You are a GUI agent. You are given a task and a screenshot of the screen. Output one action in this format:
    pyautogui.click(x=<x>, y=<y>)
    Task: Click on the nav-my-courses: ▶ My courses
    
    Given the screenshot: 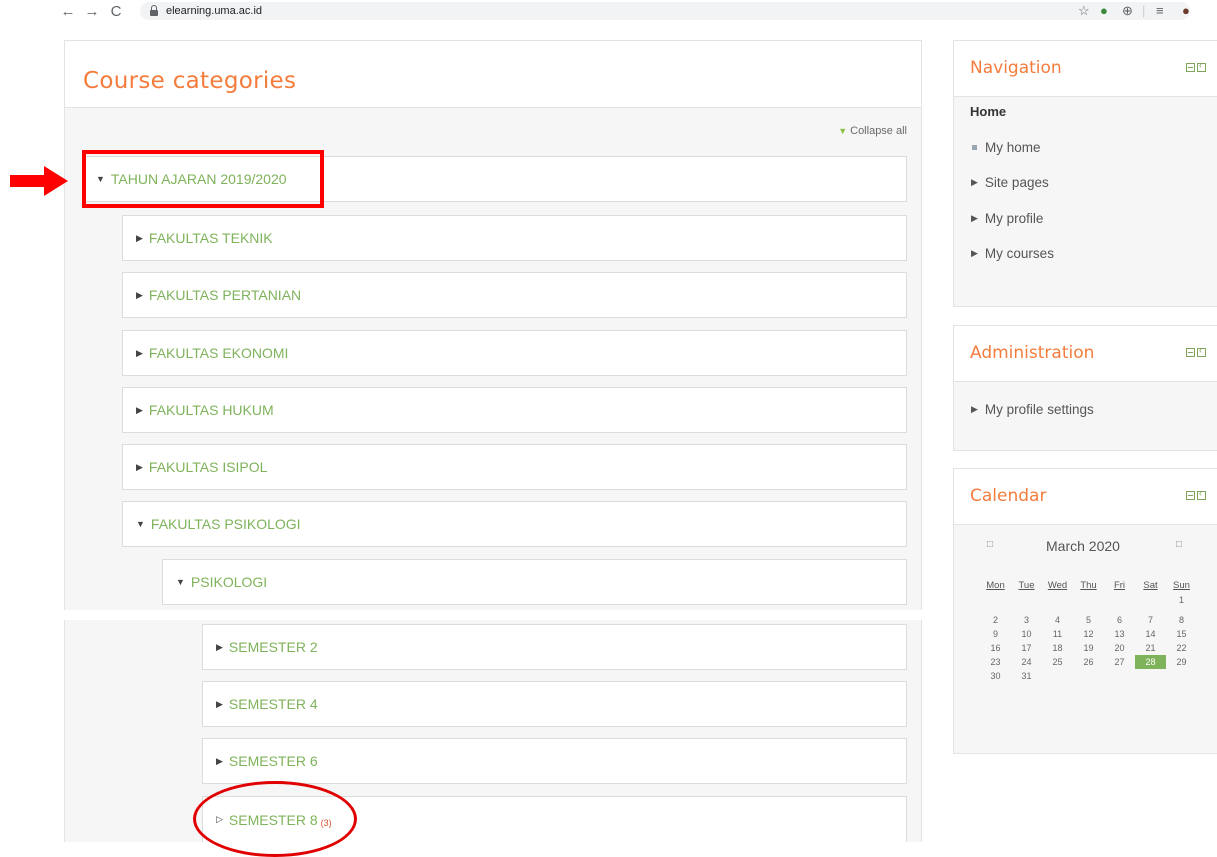 What is the action you would take?
    pyautogui.click(x=1012, y=253)
    